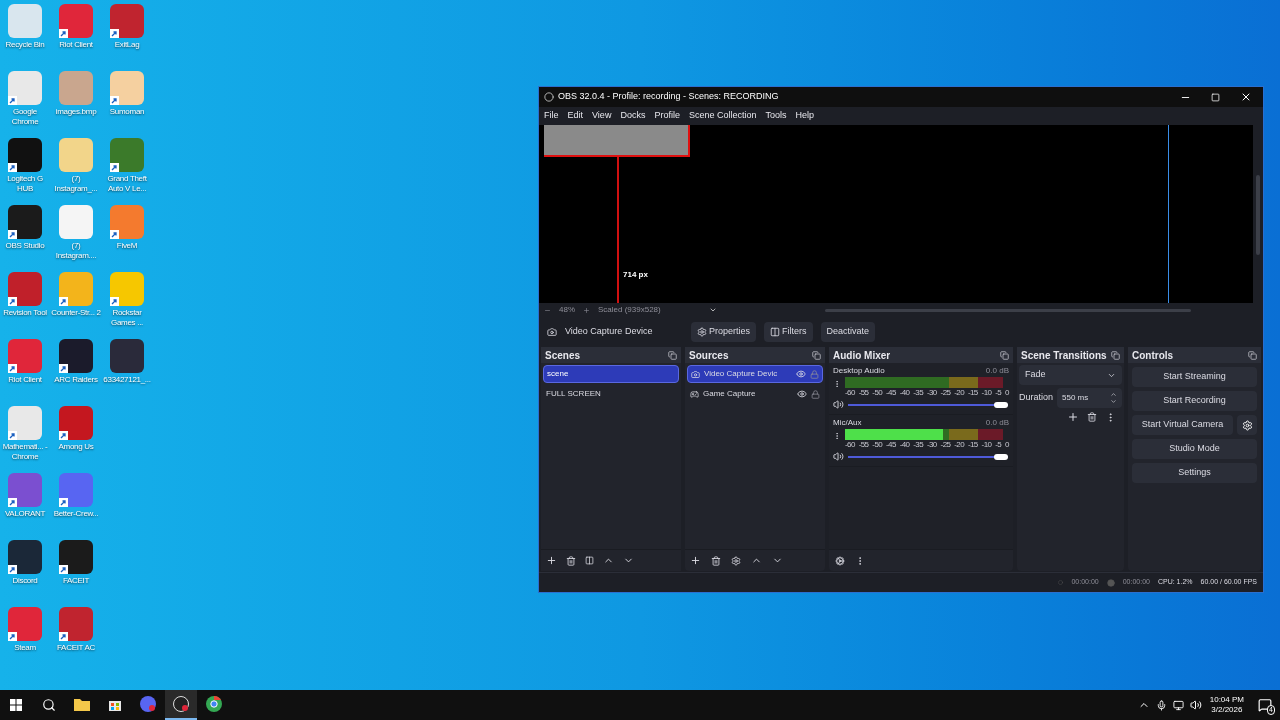 This screenshot has height=720, width=1280. I want to click on control-button: Start Recording, so click(1194, 401).